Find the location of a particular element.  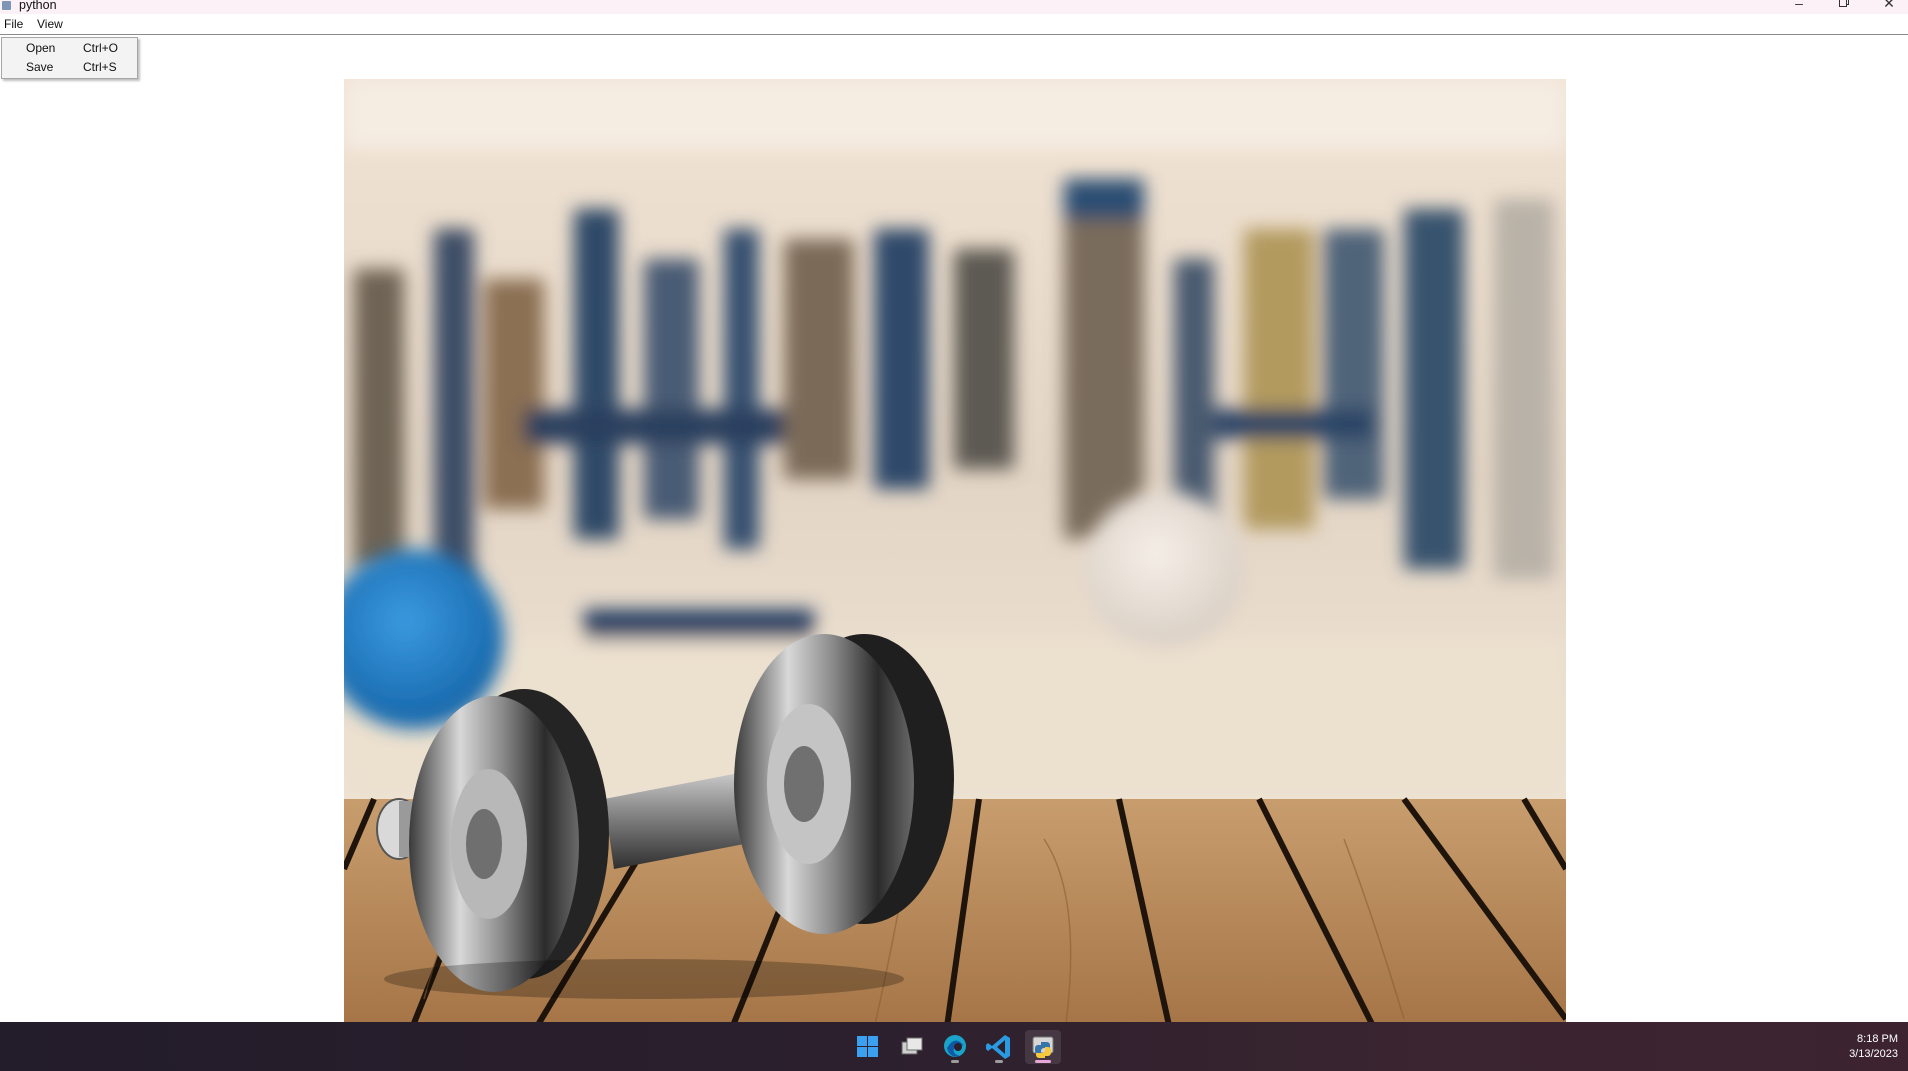

taskbar: 8:18 PM 3/13/2023 is located at coordinates (954, 1046).